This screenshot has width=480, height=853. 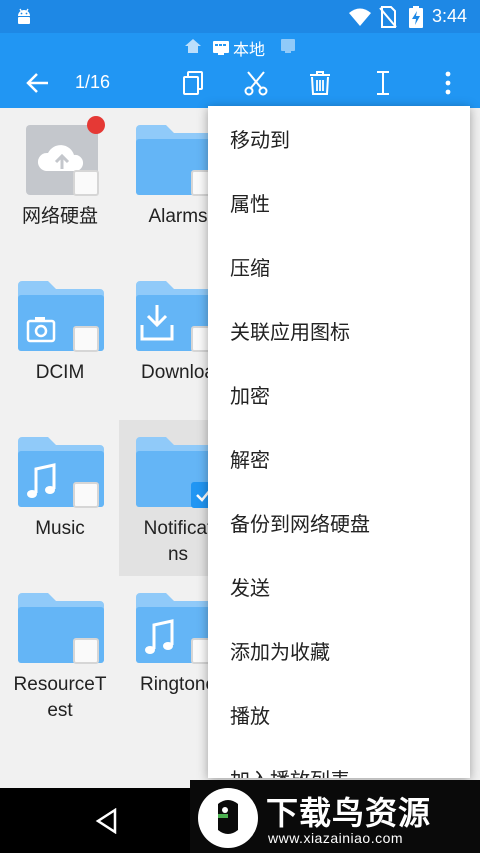 What do you see at coordinates (339, 394) in the screenshot?
I see `menu-item-encrypt: 加密` at bounding box center [339, 394].